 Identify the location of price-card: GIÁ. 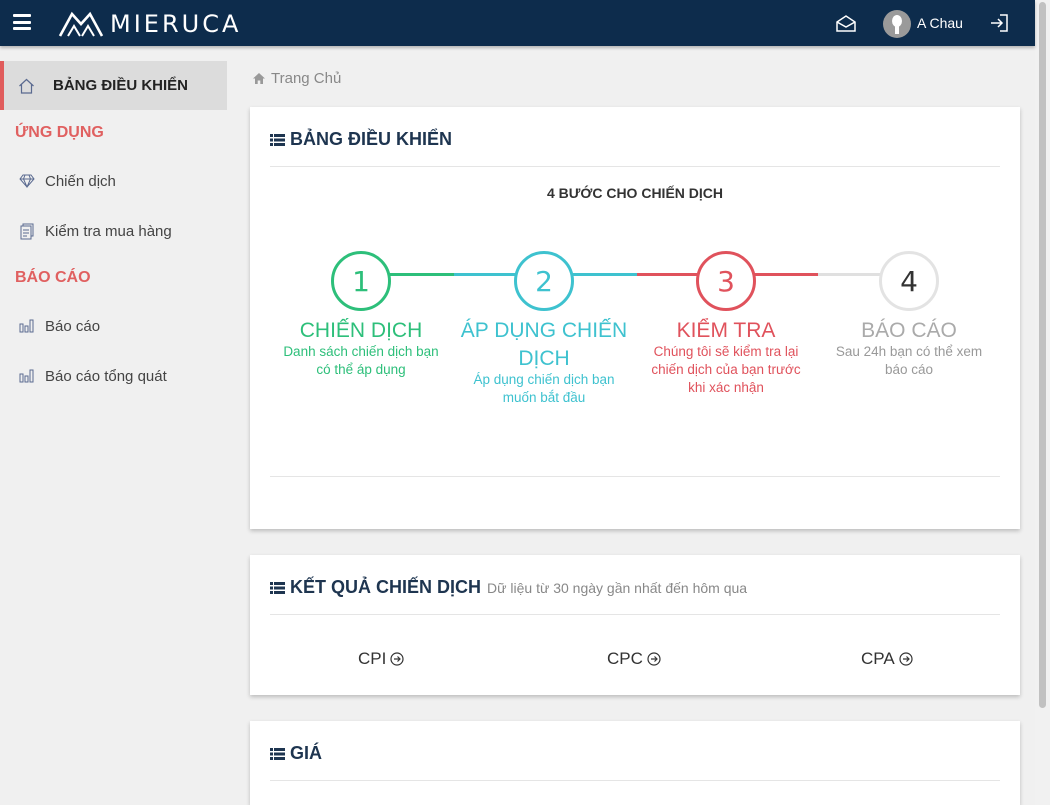
(635, 763).